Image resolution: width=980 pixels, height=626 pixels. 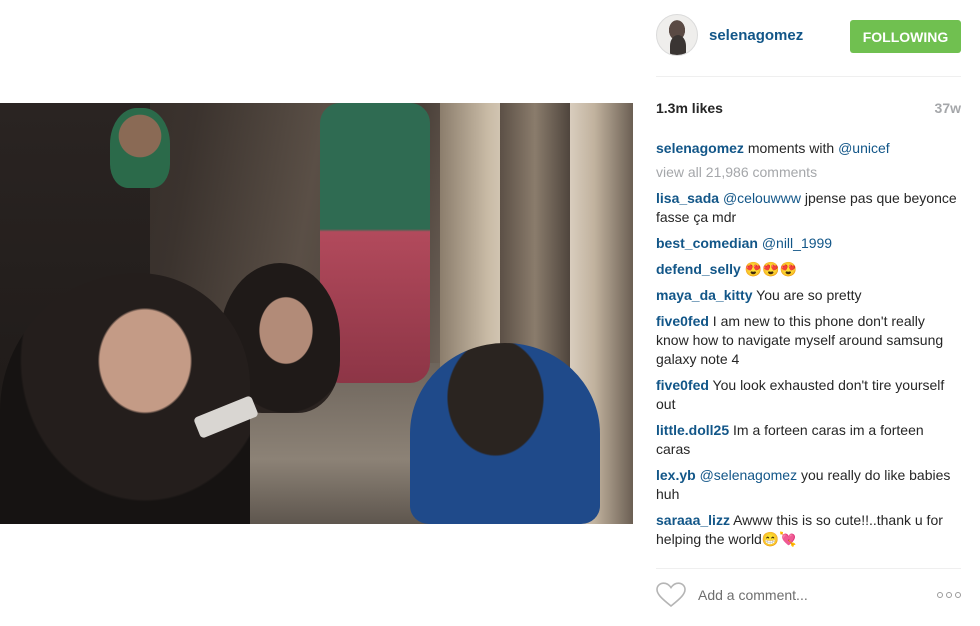 I want to click on comment-composer, so click(x=808, y=595).